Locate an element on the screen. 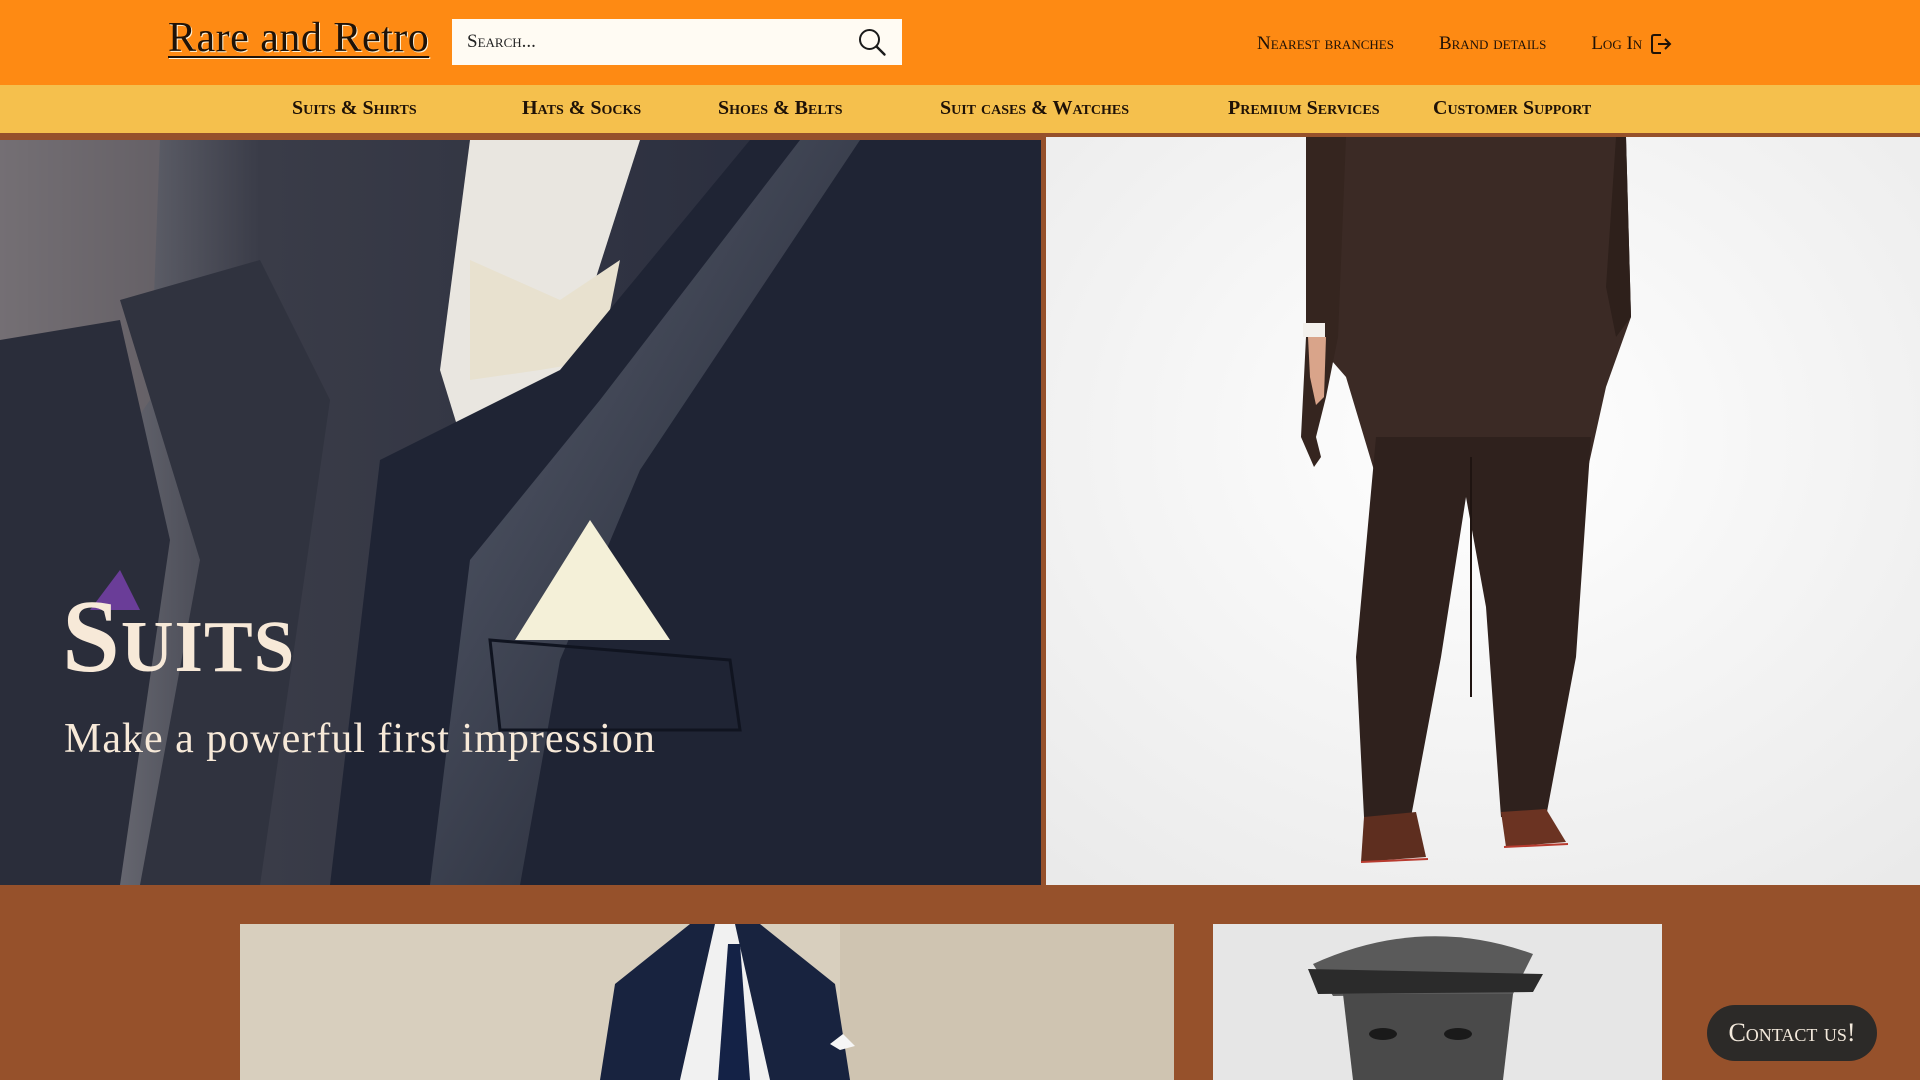  fedora-hat-card is located at coordinates (1437, 1002).